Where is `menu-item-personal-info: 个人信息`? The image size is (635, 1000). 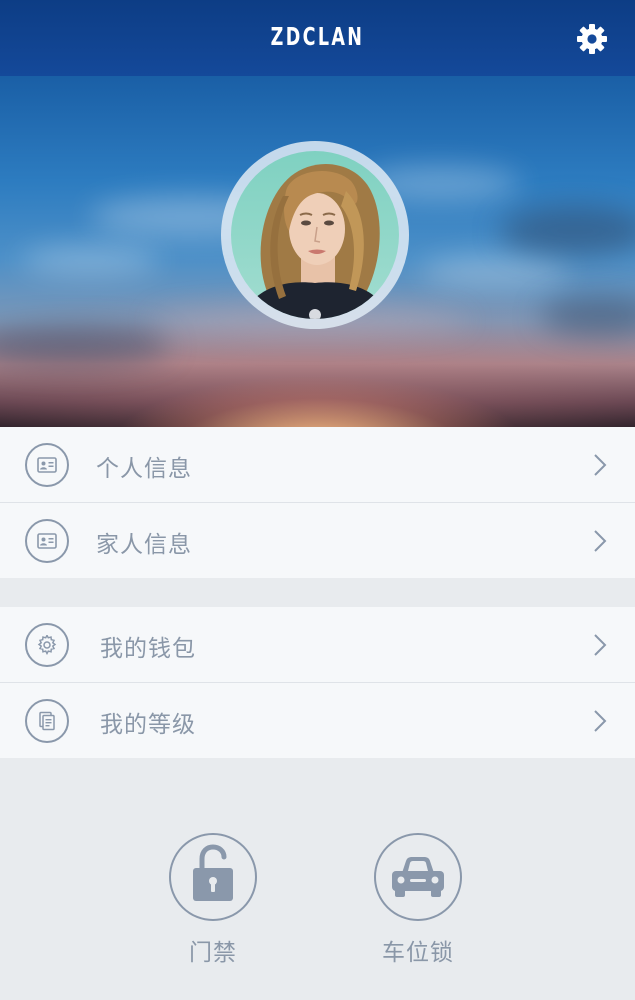 menu-item-personal-info: 个人信息 is located at coordinates (317, 464).